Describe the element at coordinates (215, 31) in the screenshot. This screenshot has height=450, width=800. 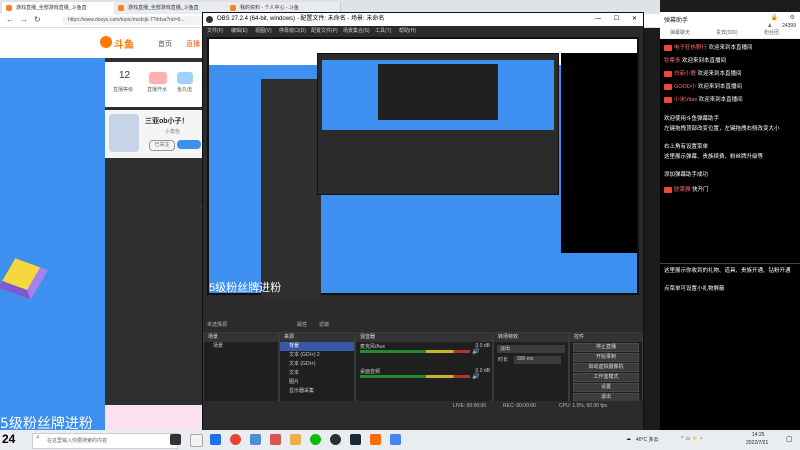
I see `menu-file: 文件(F)` at that location.